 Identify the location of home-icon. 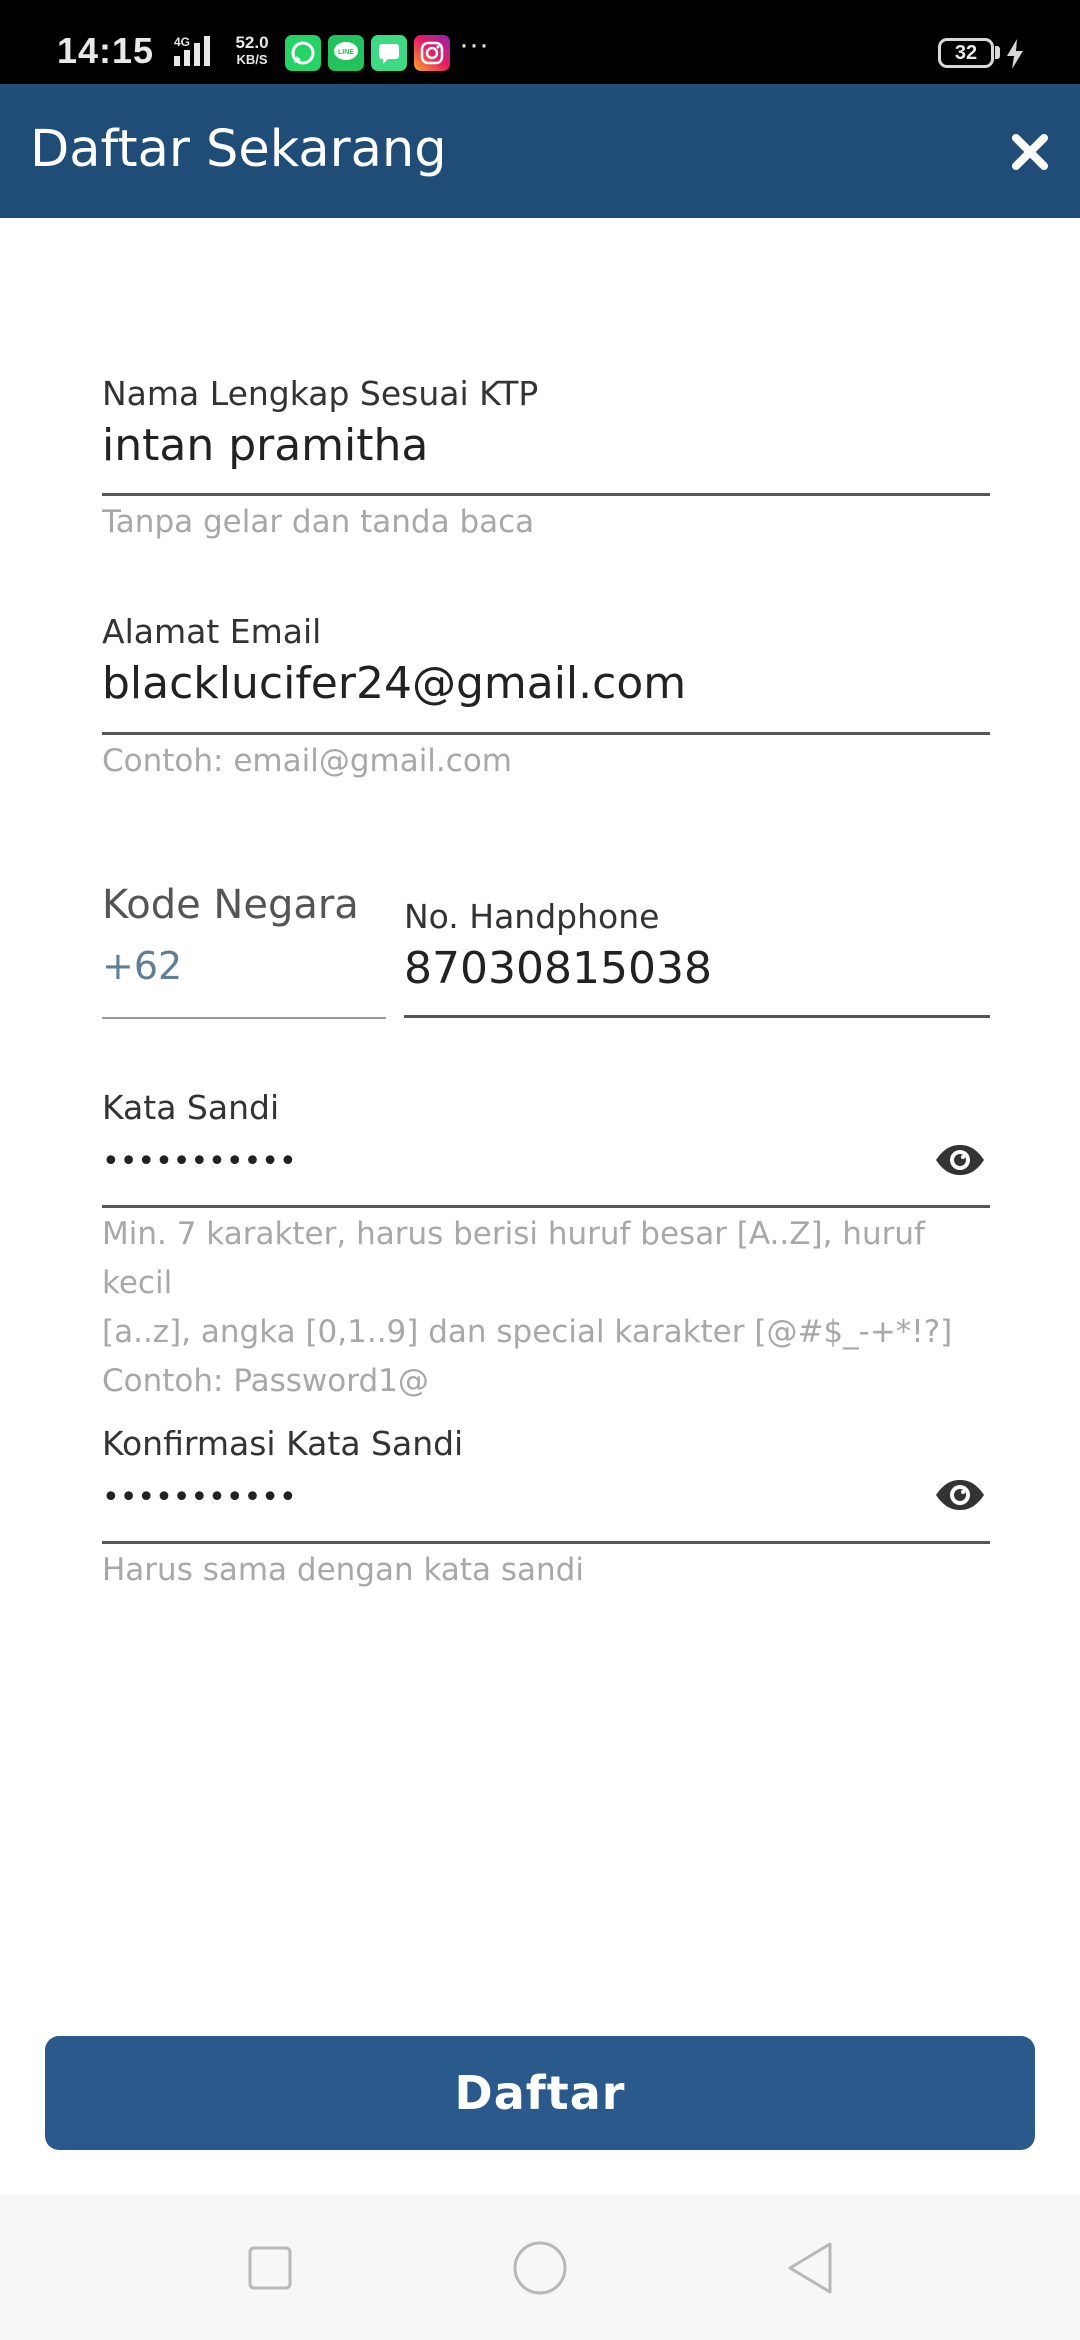
(540, 2268).